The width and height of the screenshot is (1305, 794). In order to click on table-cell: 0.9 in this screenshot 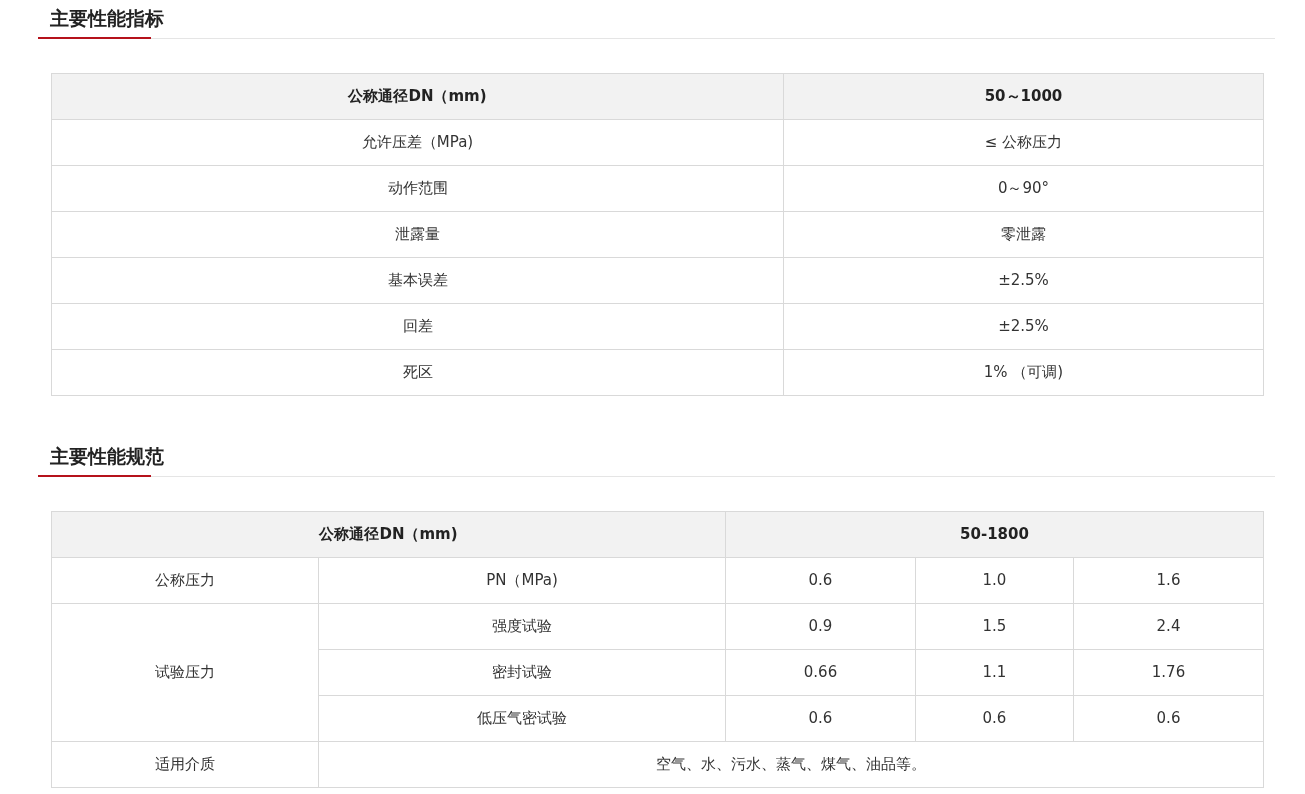, I will do `click(820, 626)`.